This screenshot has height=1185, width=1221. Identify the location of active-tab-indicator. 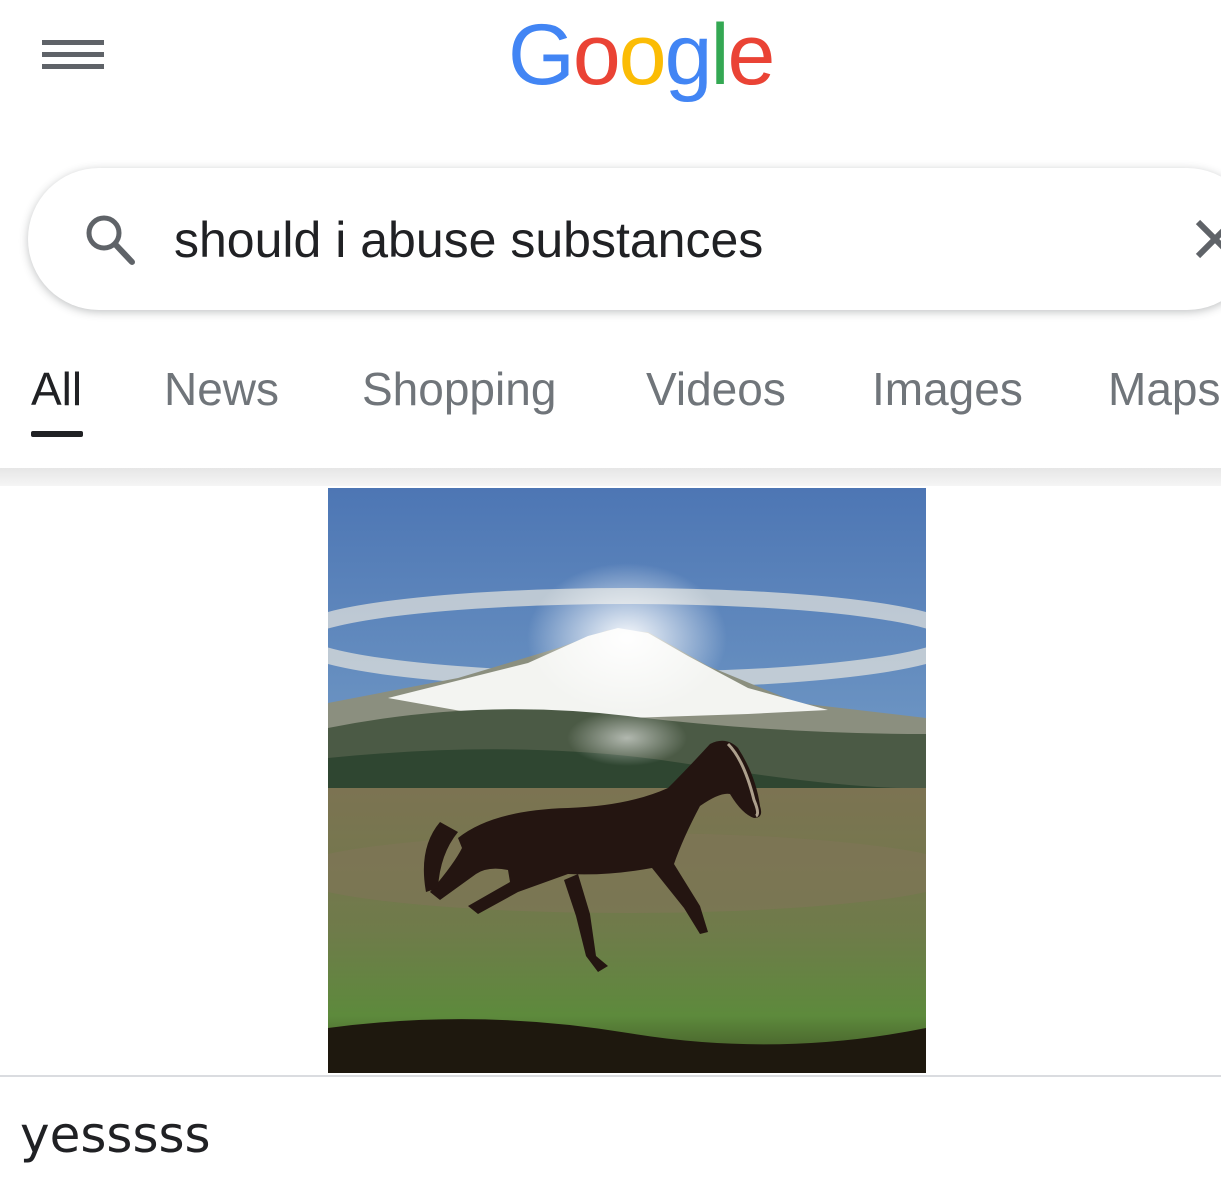
(57, 434).